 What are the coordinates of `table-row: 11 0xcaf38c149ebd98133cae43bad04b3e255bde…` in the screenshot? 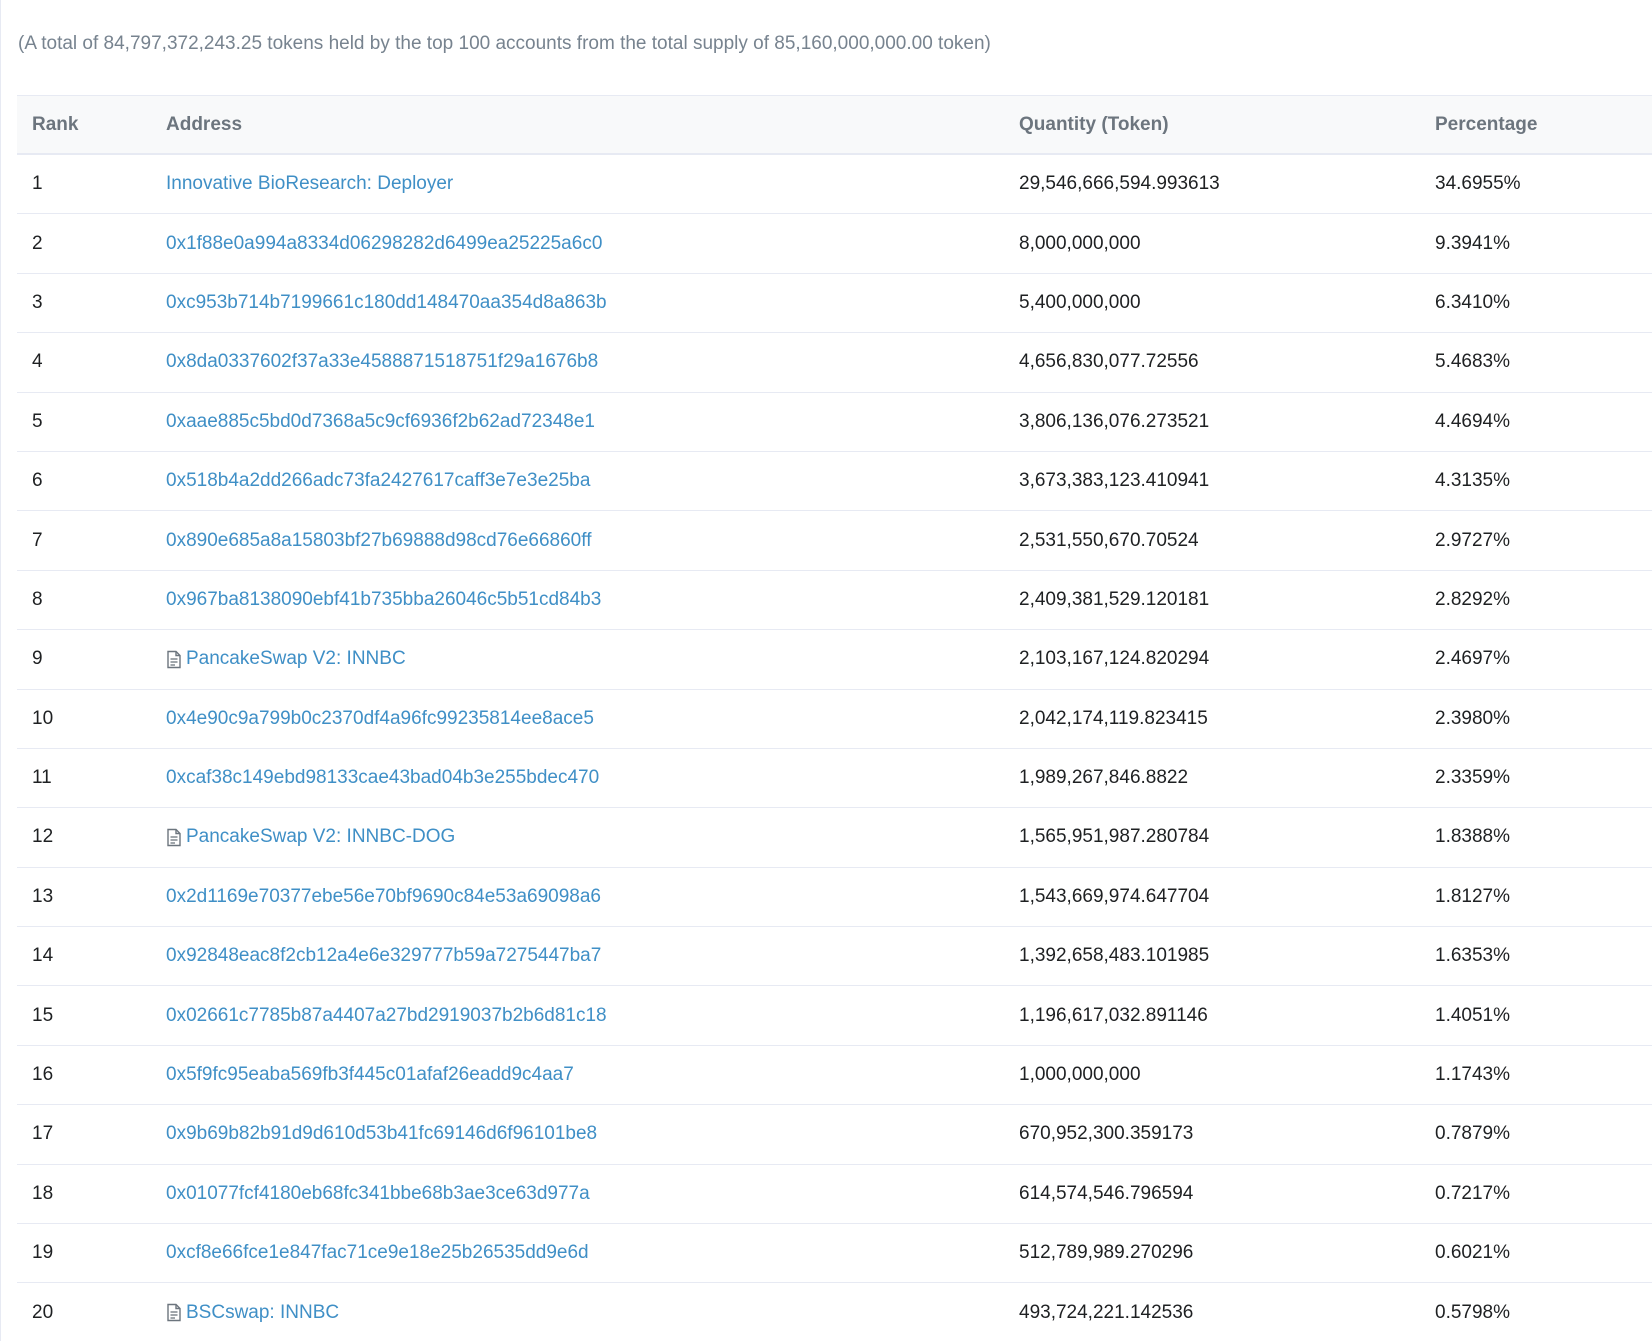 It's located at (834, 779).